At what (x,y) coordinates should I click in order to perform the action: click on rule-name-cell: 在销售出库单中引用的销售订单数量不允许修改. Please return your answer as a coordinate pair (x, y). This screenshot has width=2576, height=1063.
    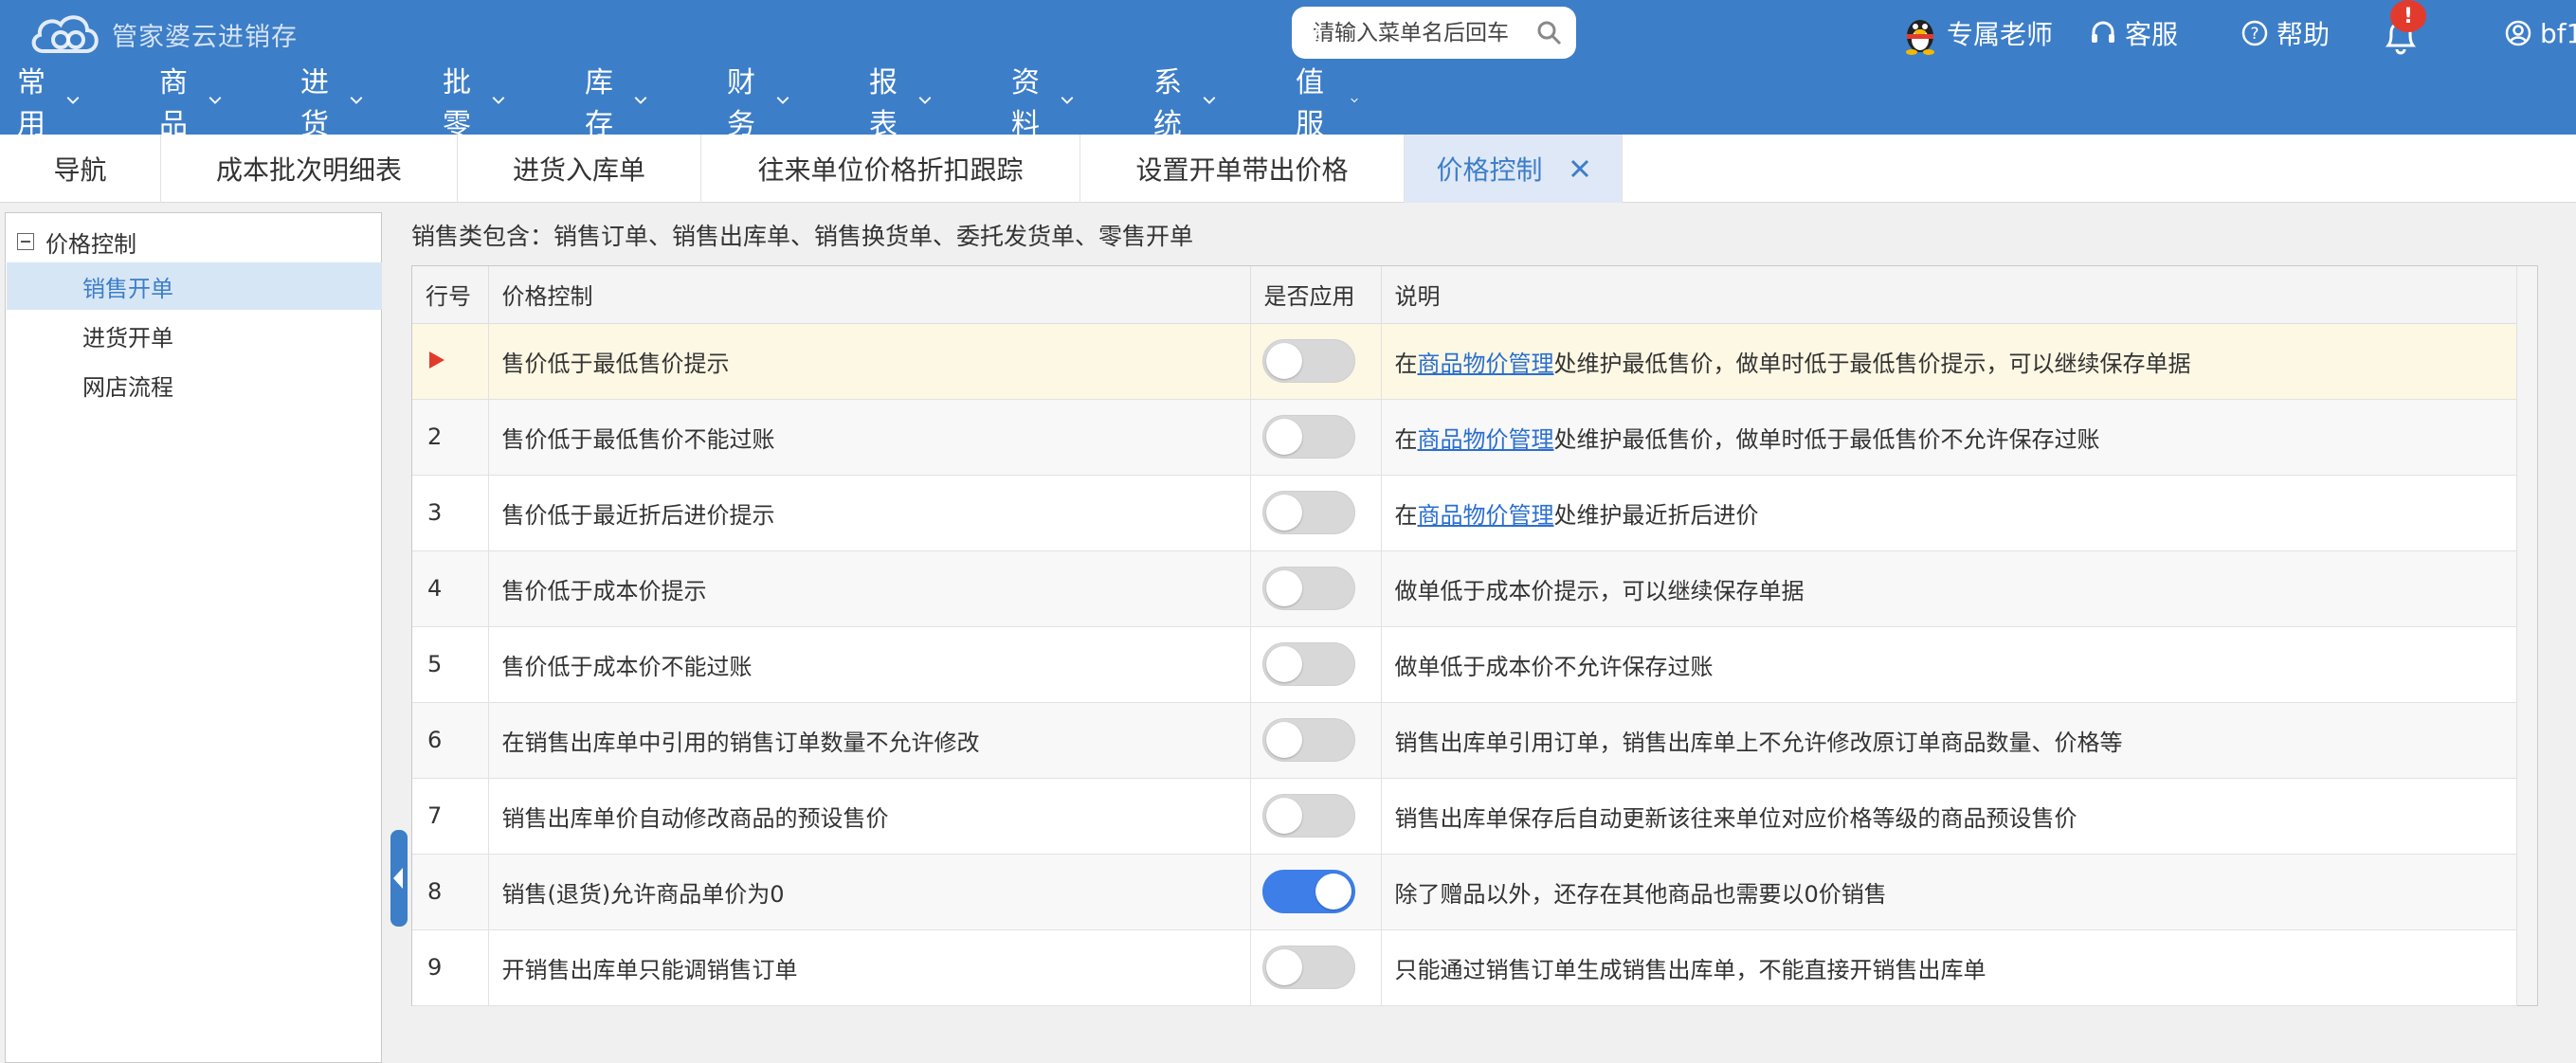
    Looking at the image, I should click on (869, 741).